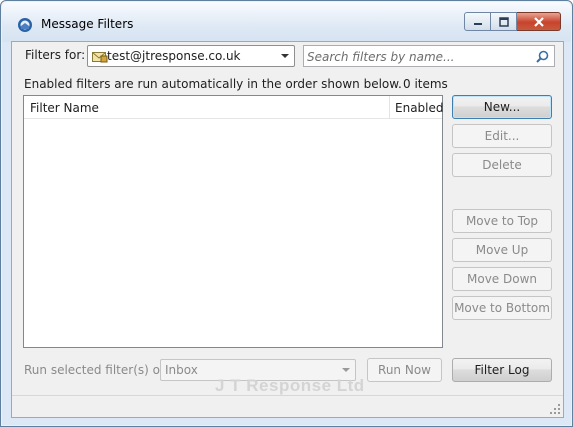 This screenshot has width=573, height=427. Describe the element at coordinates (419, 108) in the screenshot. I see `column-header-enabled: Enabled` at that location.